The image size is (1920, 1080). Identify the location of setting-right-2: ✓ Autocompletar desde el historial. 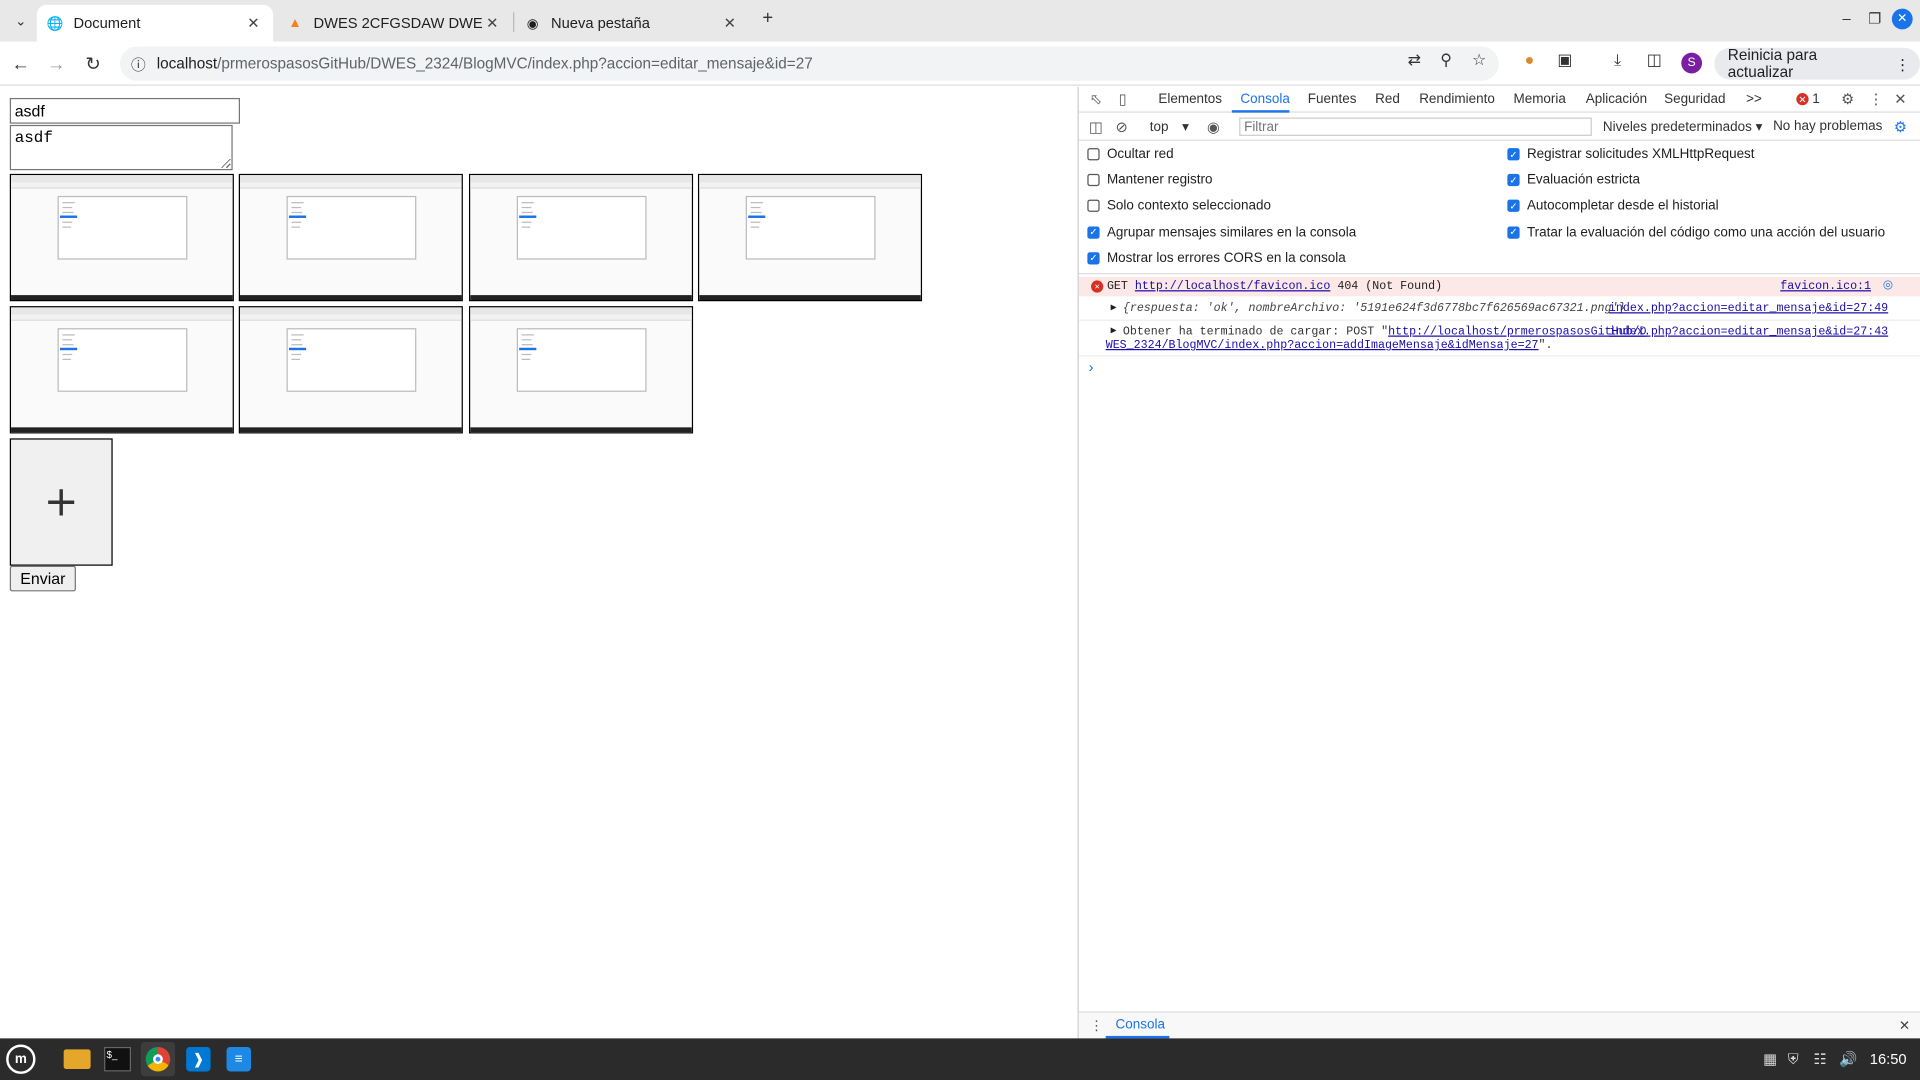
(1613, 206).